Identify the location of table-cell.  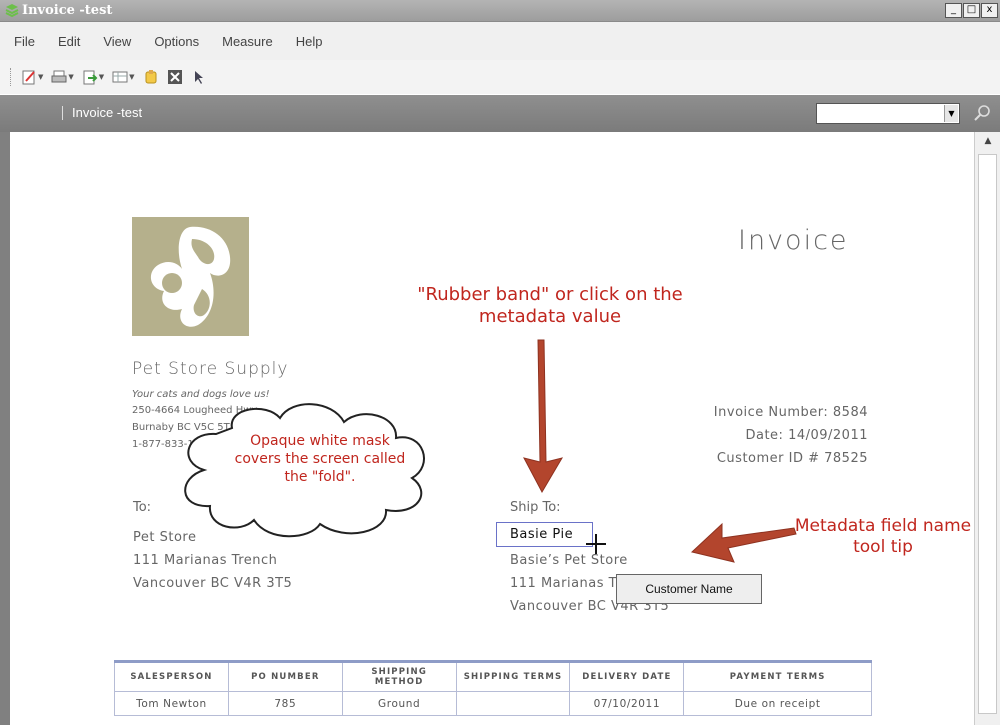
(513, 703).